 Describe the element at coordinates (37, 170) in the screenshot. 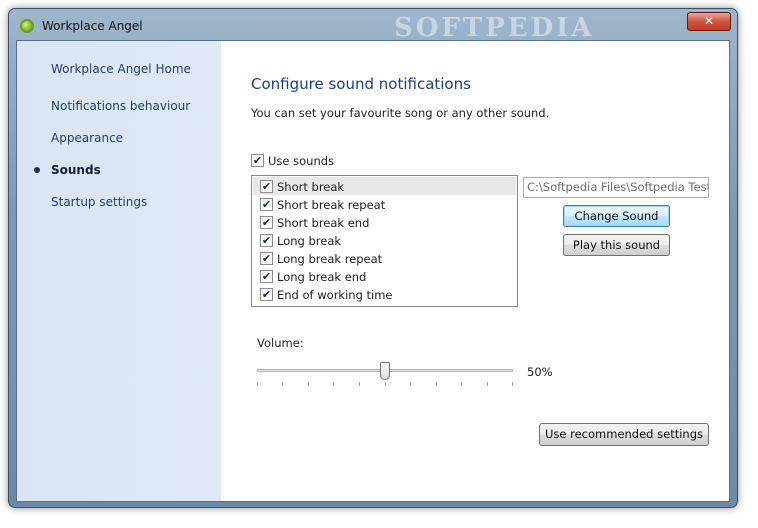

I see `active-bullet-icon` at that location.